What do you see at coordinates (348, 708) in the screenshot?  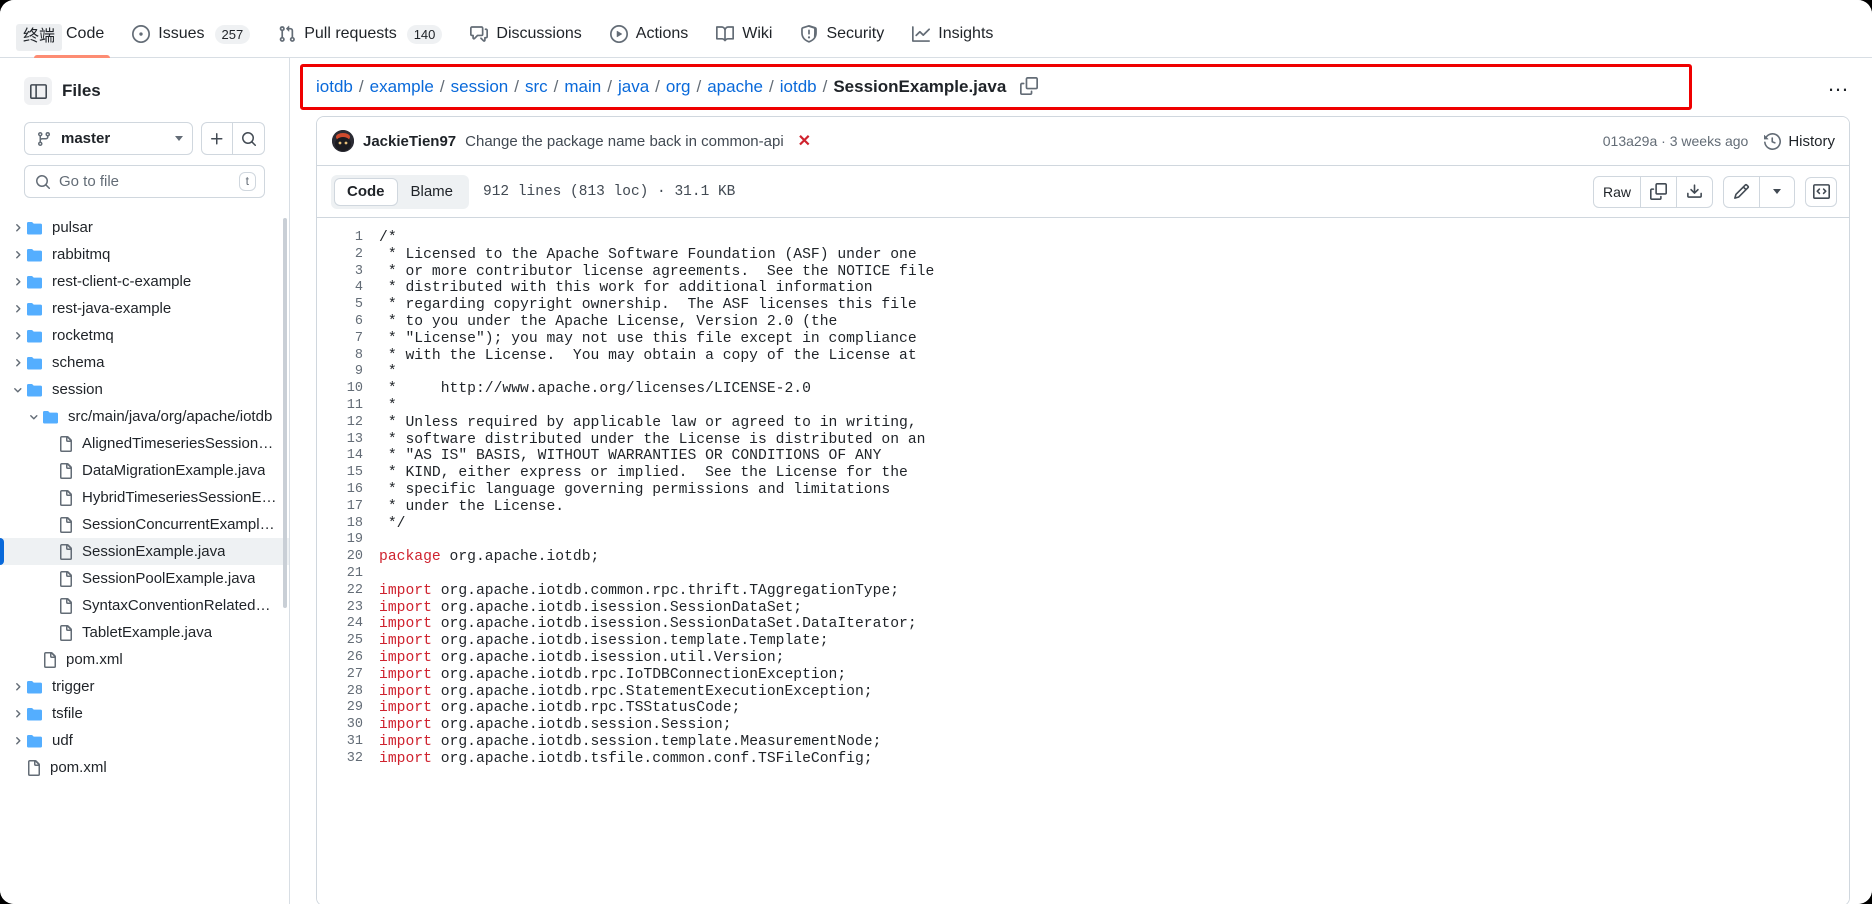 I see `line-number: 29` at bounding box center [348, 708].